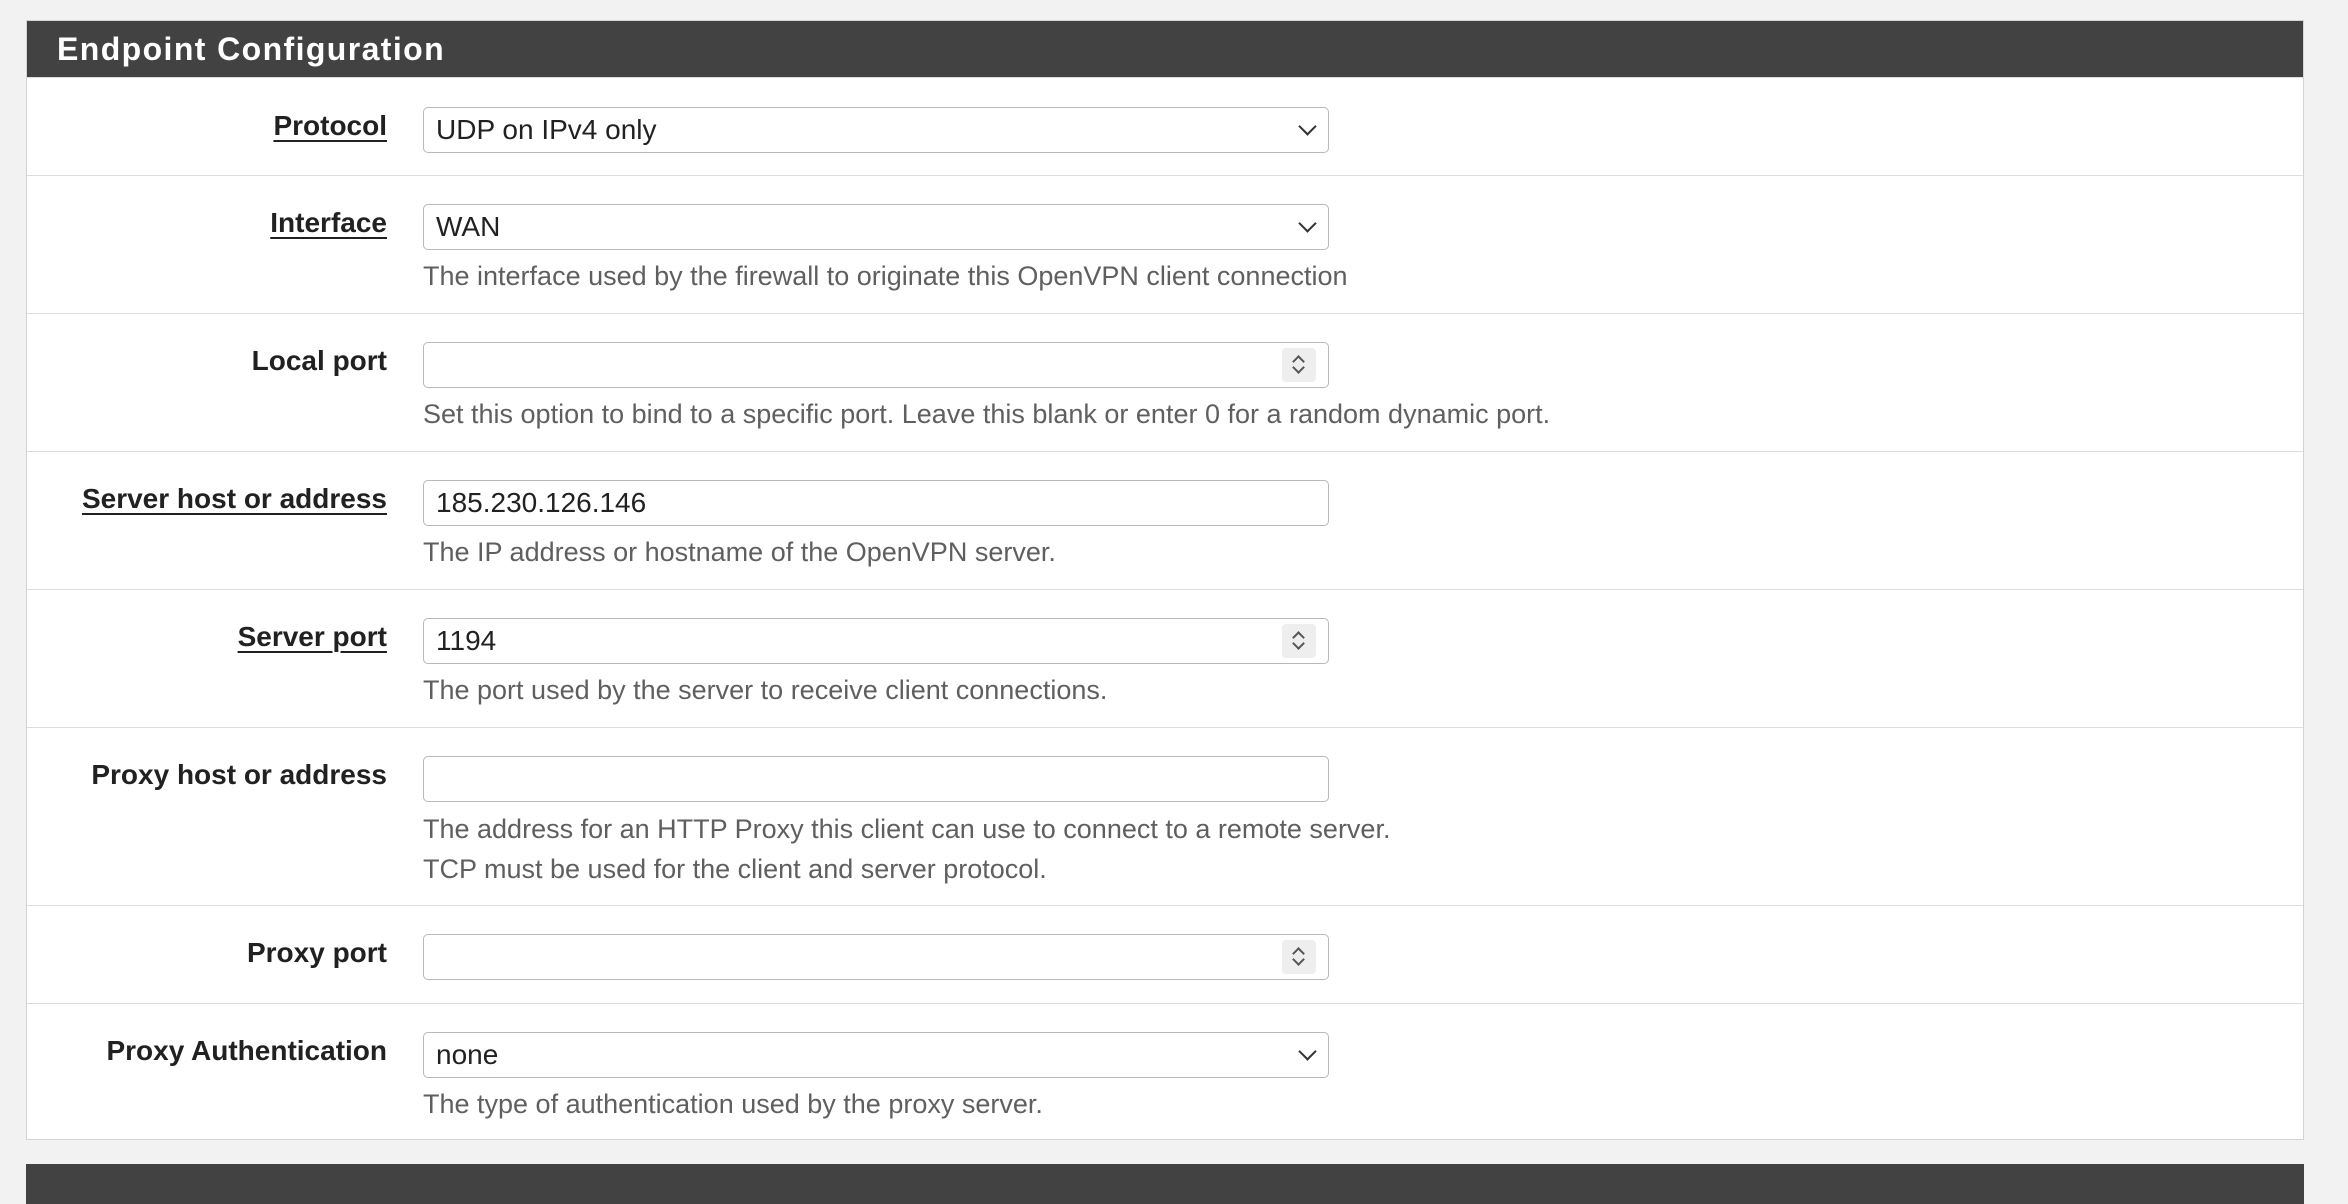  I want to click on server-host-label: Server host or address, so click(234, 498).